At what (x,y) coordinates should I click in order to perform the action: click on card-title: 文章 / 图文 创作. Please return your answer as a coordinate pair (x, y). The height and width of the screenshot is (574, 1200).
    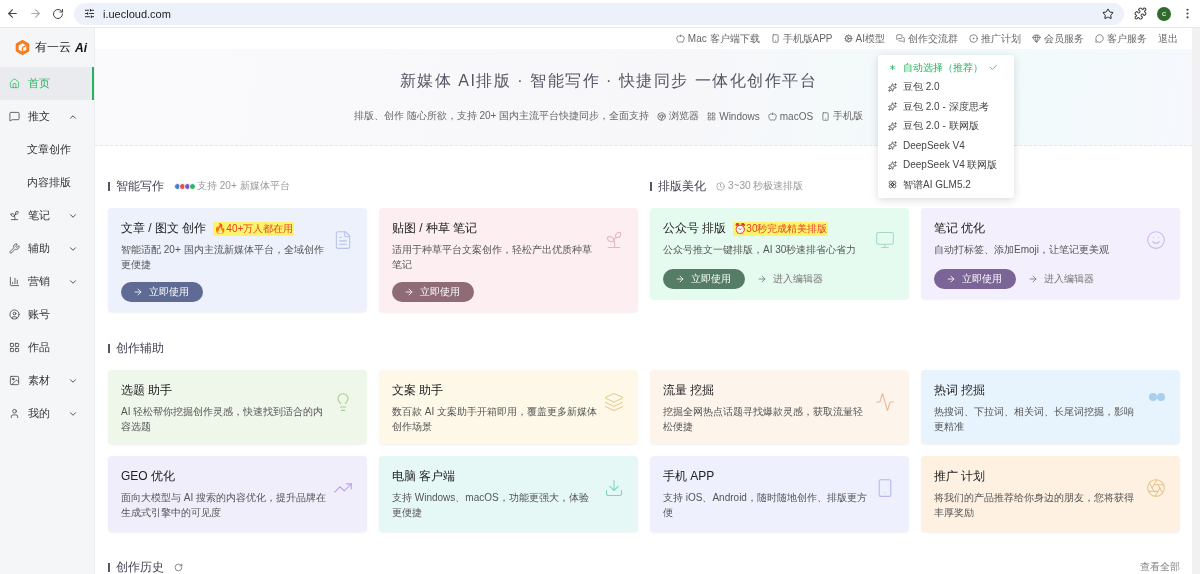
    Looking at the image, I should click on (164, 228).